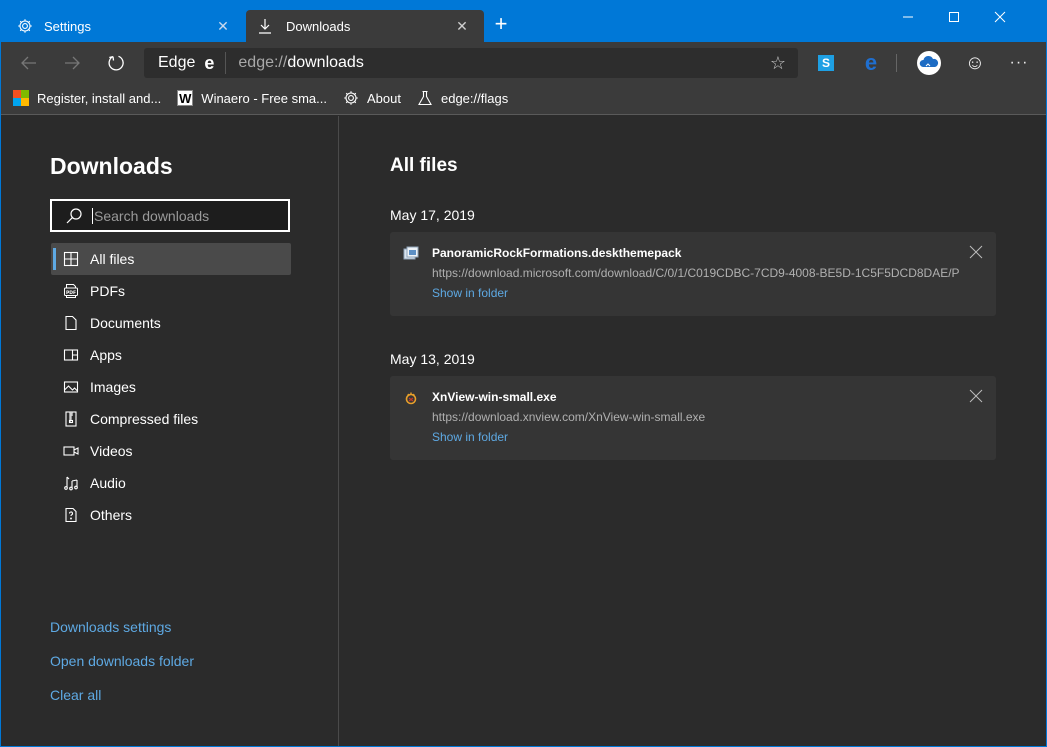 The width and height of the screenshot is (1047, 747). Describe the element at coordinates (111, 451) in the screenshot. I see `sidebar-item-label: Videos` at that location.